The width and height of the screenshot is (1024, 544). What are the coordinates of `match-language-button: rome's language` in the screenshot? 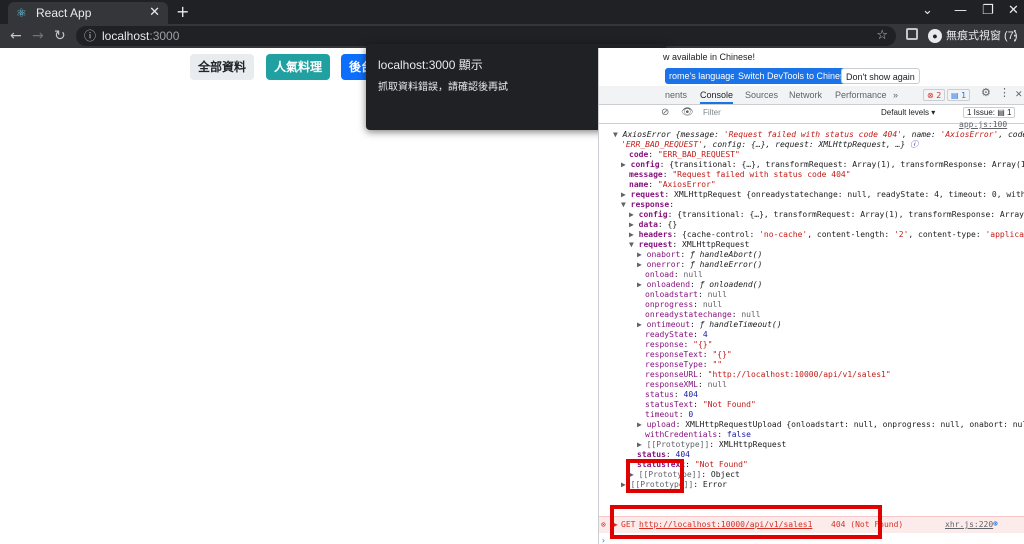 It's located at (702, 76).